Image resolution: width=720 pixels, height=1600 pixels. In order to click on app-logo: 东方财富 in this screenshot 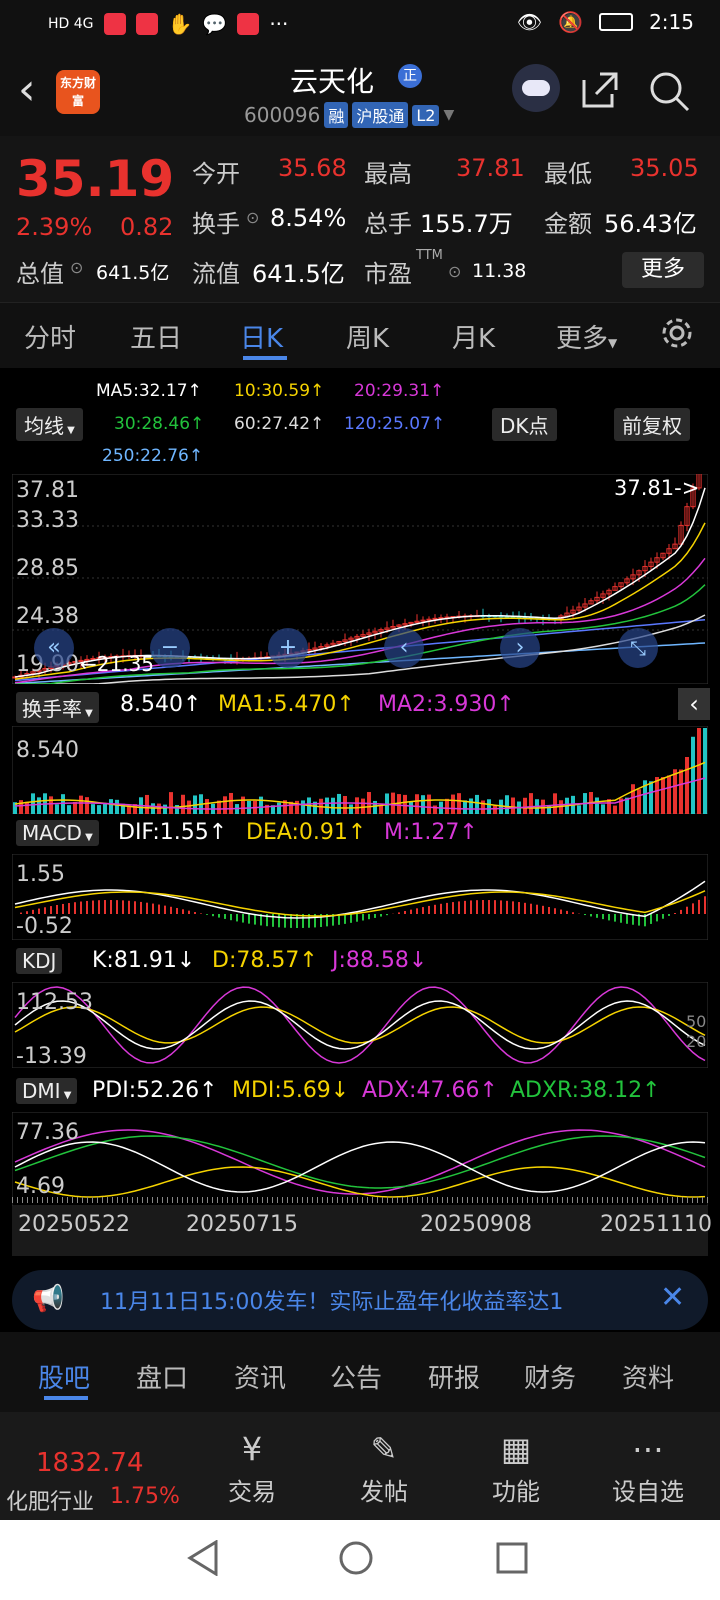, I will do `click(78, 92)`.